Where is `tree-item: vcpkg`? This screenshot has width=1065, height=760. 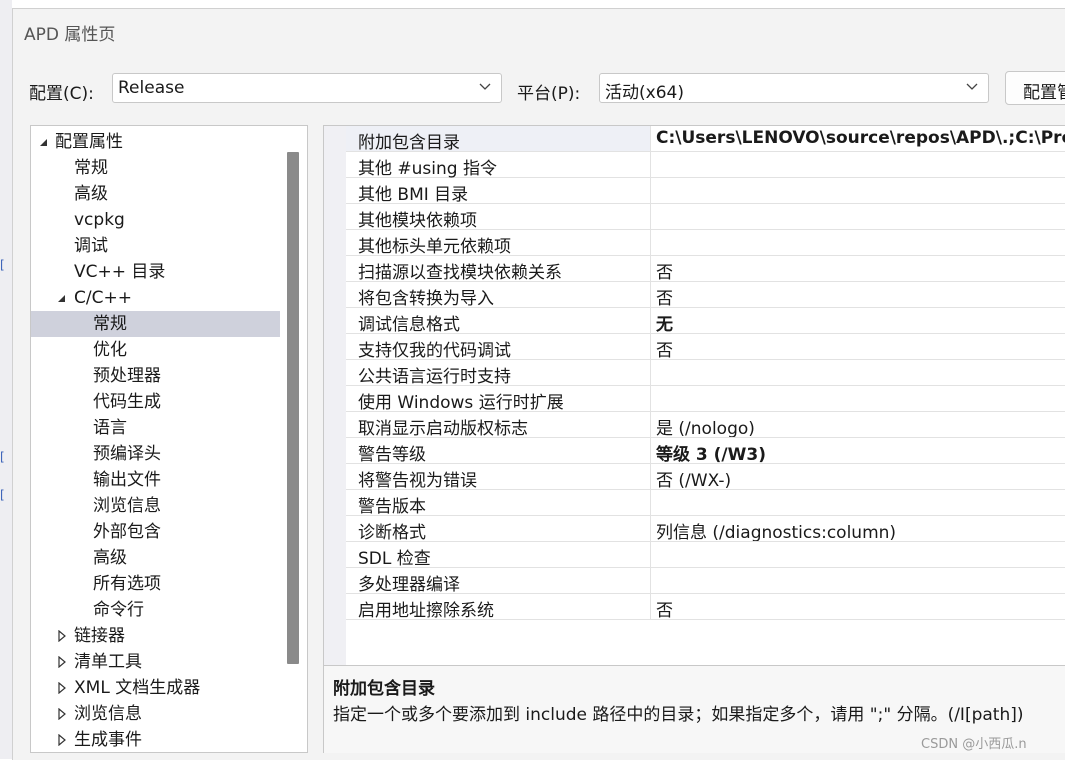 tree-item: vcpkg is located at coordinates (155, 220).